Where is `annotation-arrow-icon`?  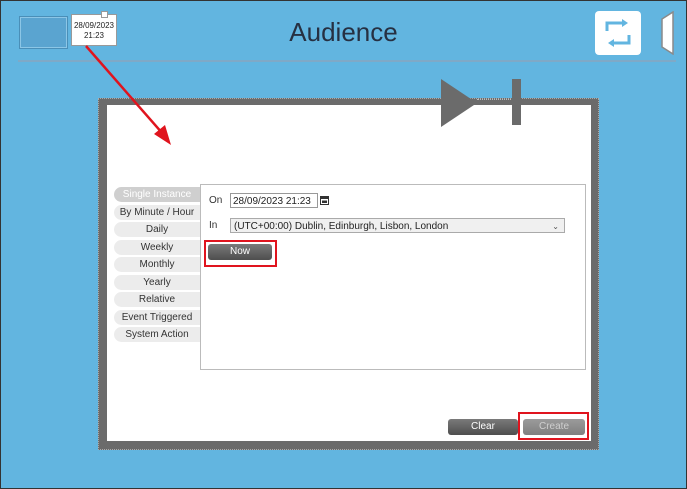 annotation-arrow-icon is located at coordinates (128, 95).